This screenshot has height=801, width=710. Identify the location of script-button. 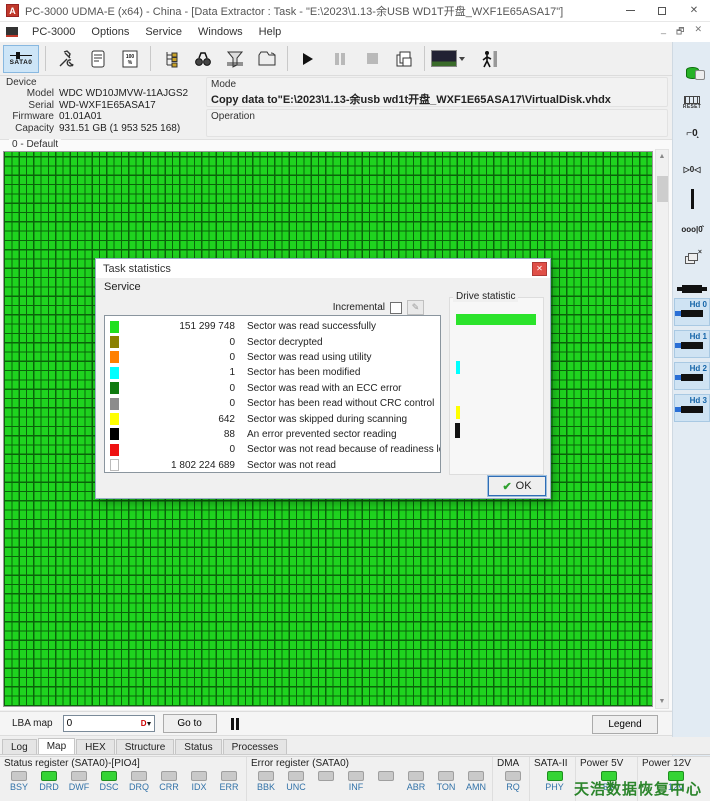
(98, 59).